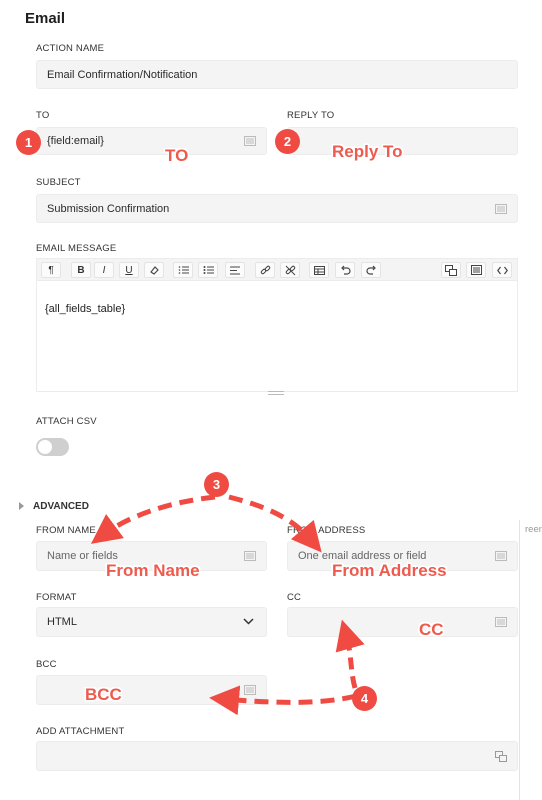 Image resolution: width=542 pixels, height=800 pixels. Describe the element at coordinates (326, 530) in the screenshot. I see `from-address-label: FROM ADDRESS` at that location.